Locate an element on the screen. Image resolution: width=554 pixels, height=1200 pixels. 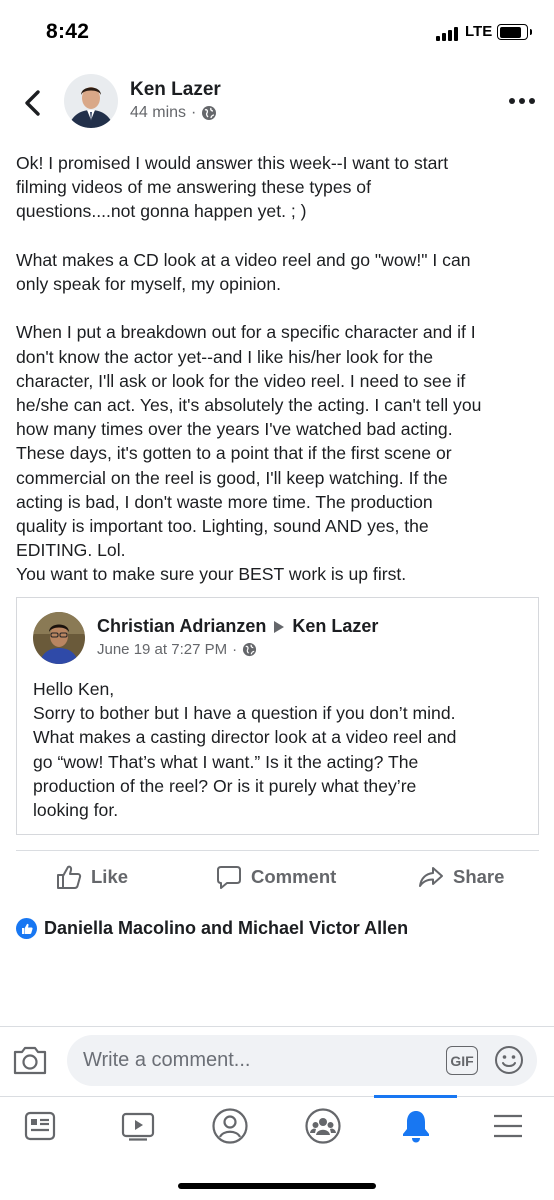
shared-post-text-line: looking for. is located at coordinates (76, 810).